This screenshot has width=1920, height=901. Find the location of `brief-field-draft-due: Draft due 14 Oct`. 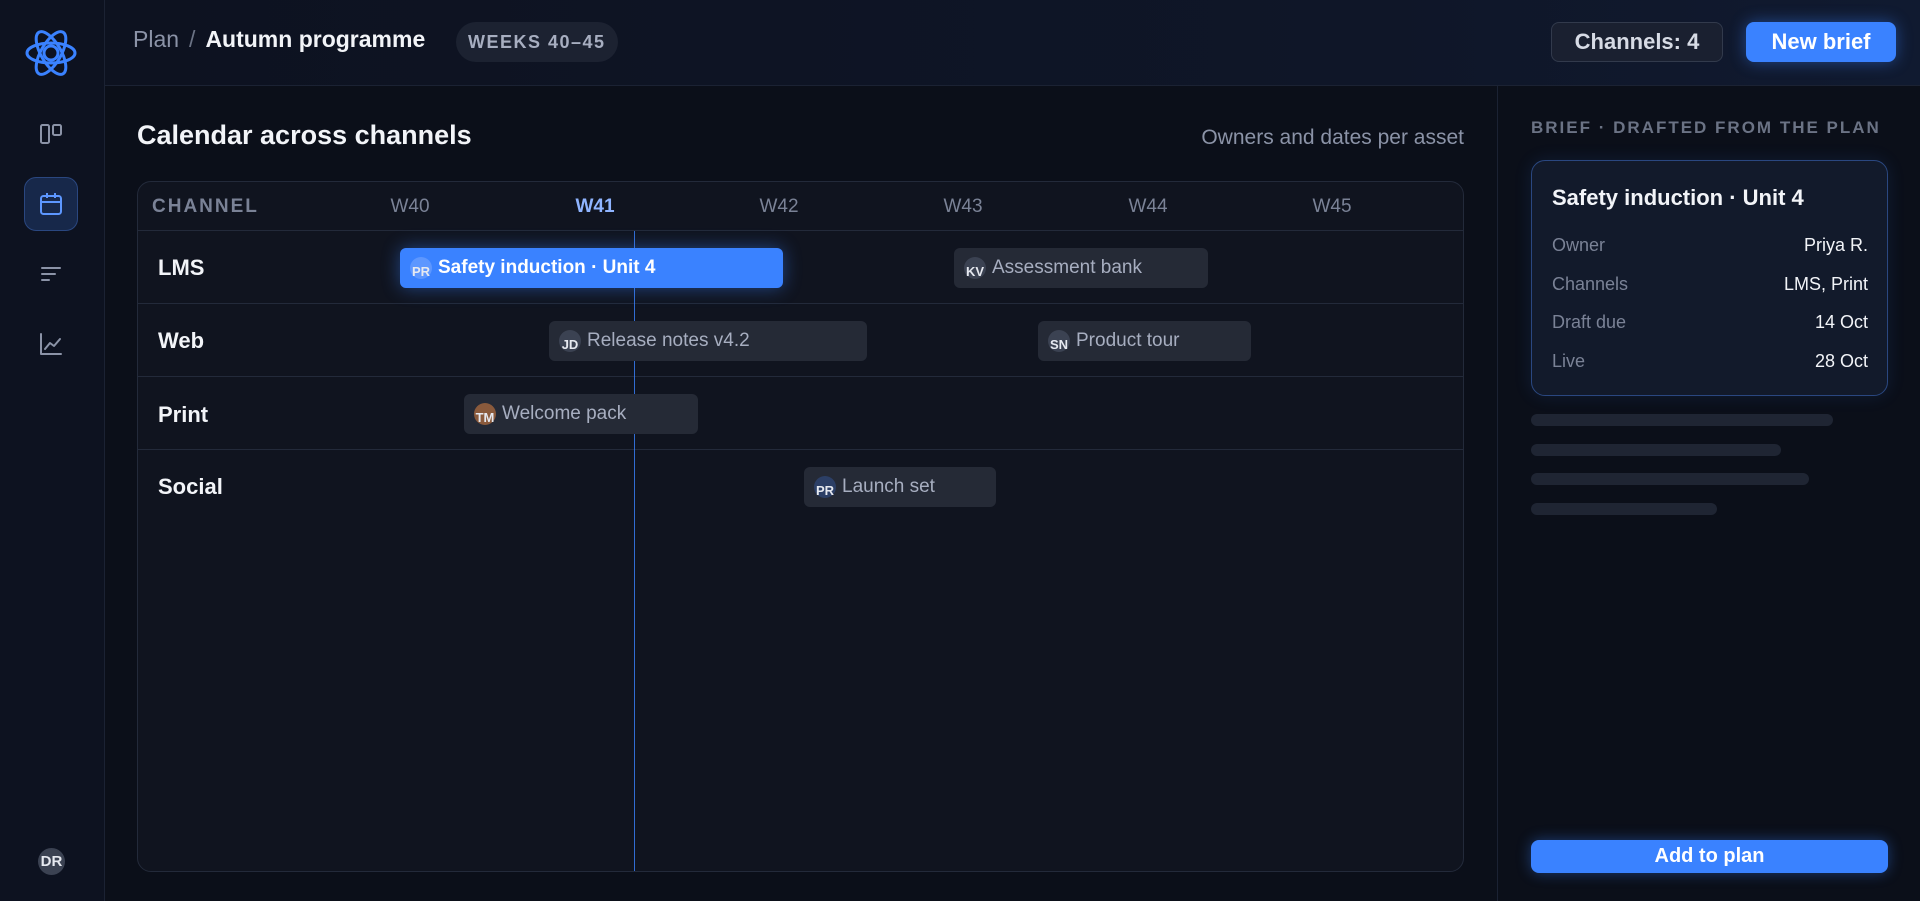

brief-field-draft-due: Draft due 14 Oct is located at coordinates (1710, 322).